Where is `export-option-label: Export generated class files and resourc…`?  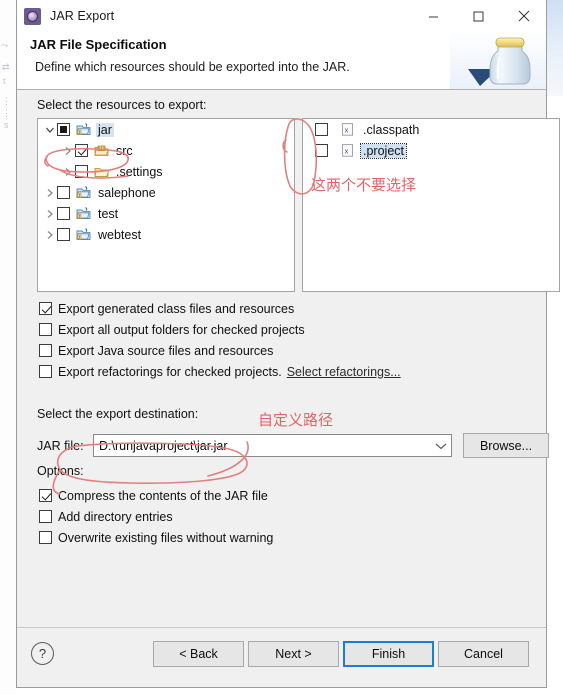
export-option-label: Export generated class files and resourc… is located at coordinates (176, 308).